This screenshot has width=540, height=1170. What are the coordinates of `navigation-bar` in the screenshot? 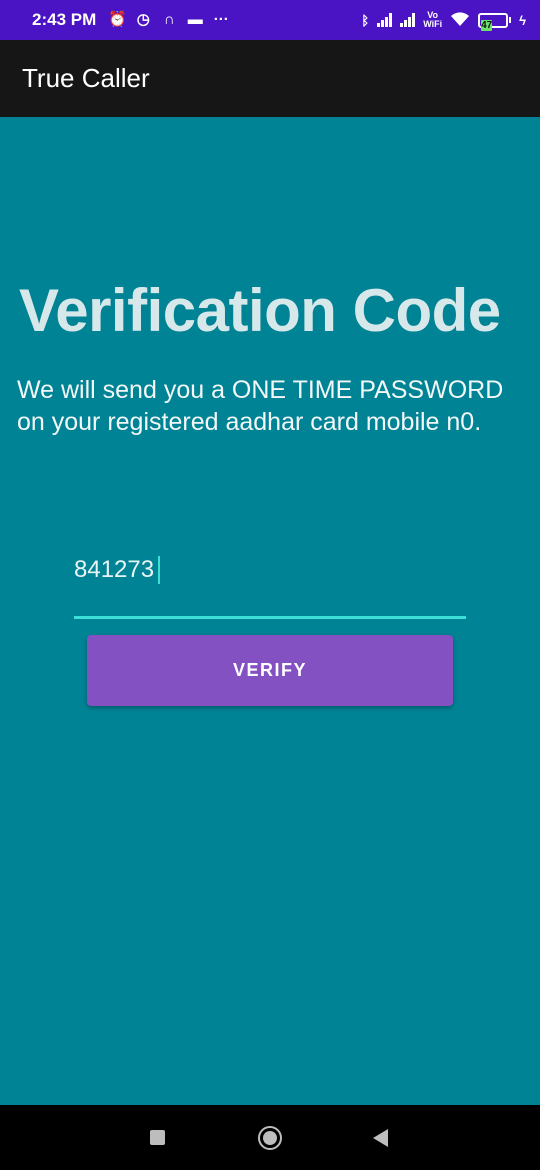 It's located at (270, 1137).